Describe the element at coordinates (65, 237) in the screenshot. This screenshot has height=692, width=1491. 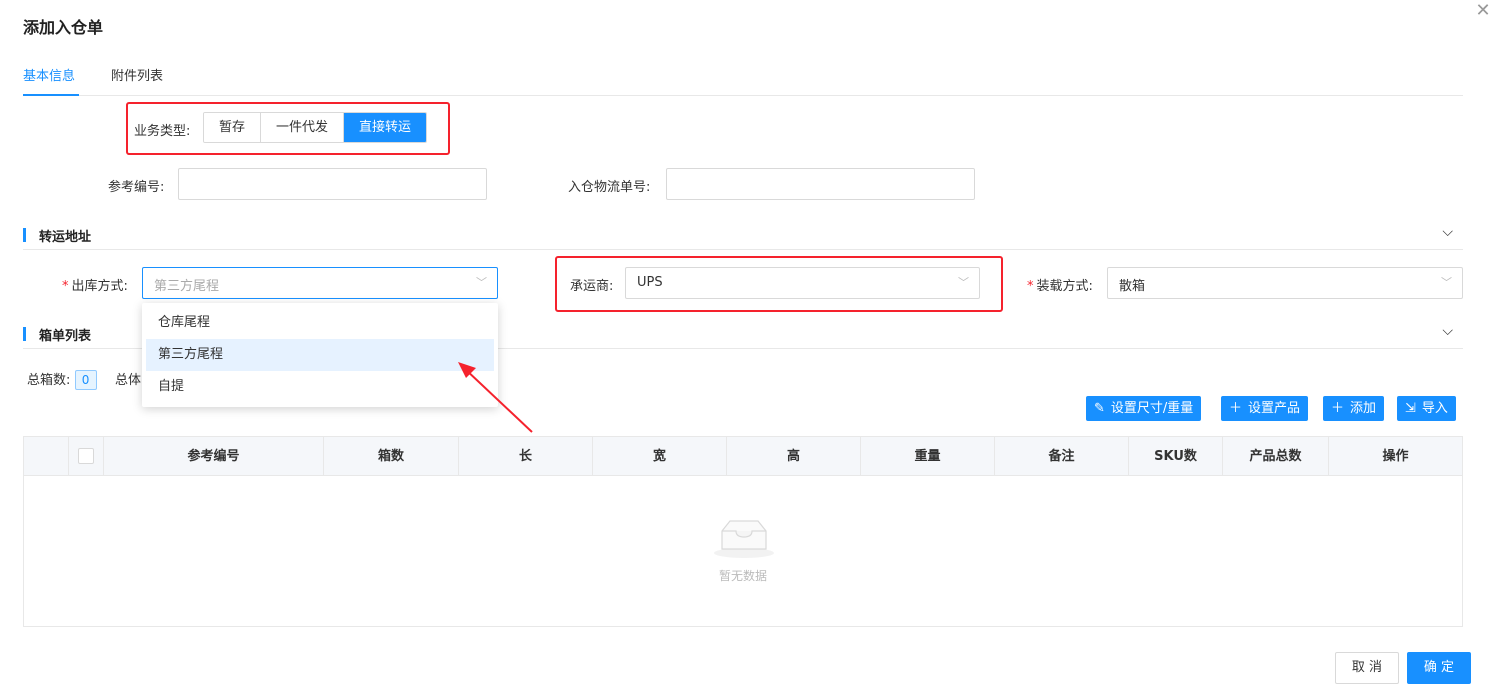
I see `transfer-address-title: 转运地址` at that location.